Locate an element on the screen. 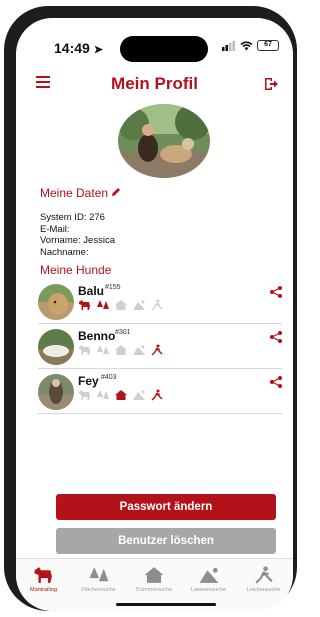 This screenshot has height=617, width=320. first-name-line: Vorname: Jessica is located at coordinates (77, 240).